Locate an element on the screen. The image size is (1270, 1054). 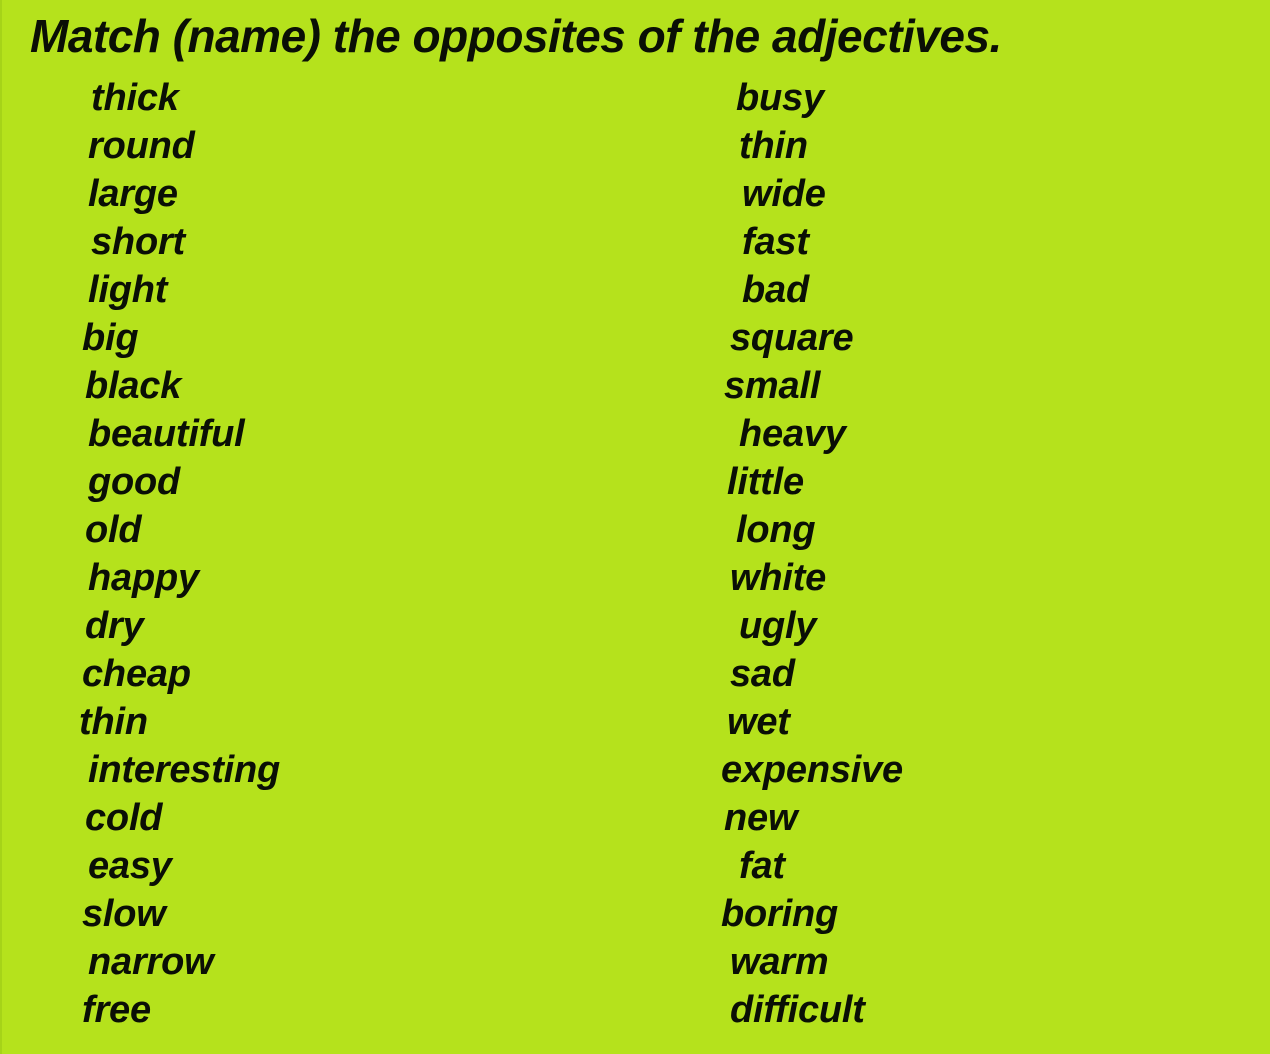
list-item: happy is located at coordinates (143, 578).